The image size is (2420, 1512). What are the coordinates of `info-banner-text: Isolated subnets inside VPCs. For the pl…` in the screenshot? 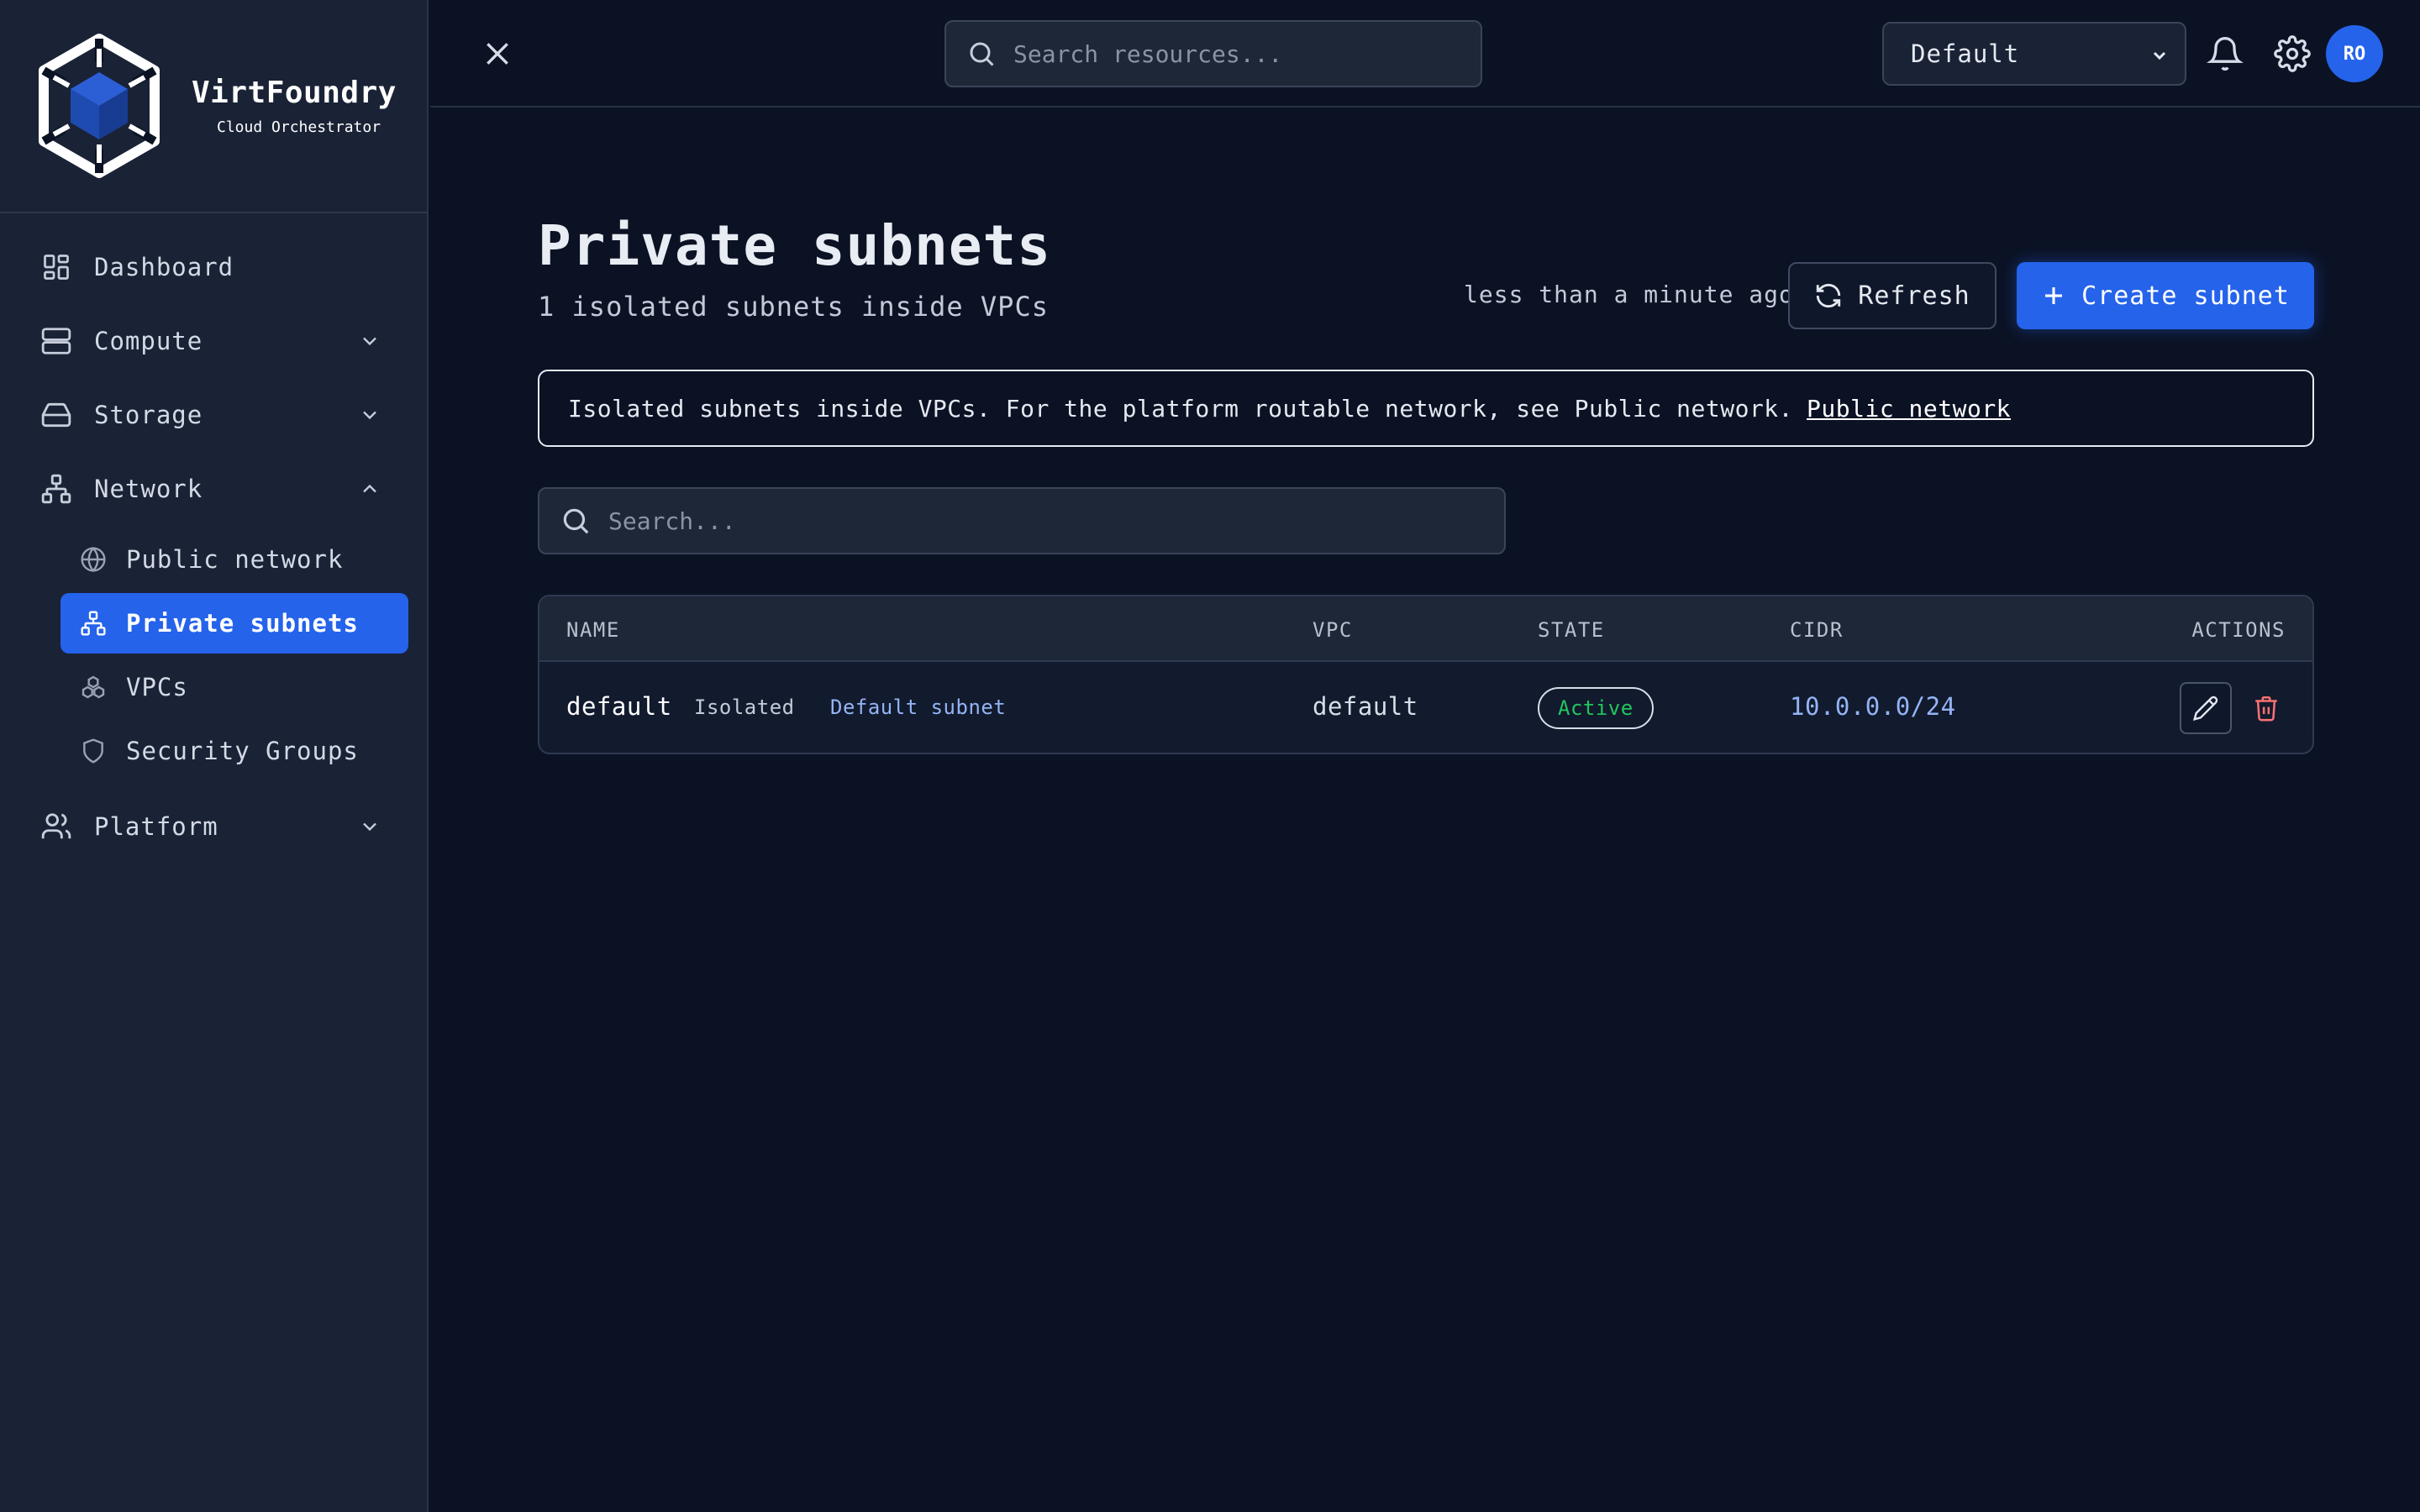 It's located at (1181, 408).